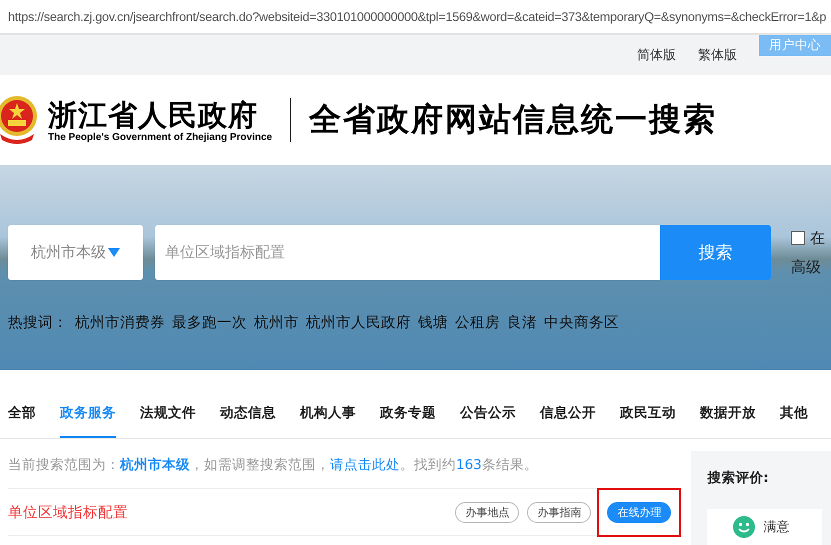  Describe the element at coordinates (488, 416) in the screenshot. I see `category-tab: 公告公示` at that location.